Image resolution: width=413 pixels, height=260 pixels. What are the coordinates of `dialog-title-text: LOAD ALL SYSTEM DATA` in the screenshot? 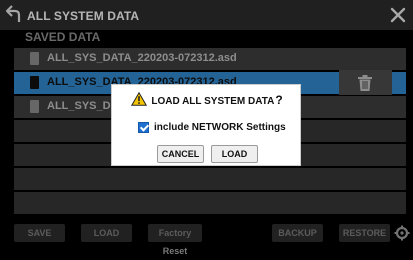 It's located at (213, 101).